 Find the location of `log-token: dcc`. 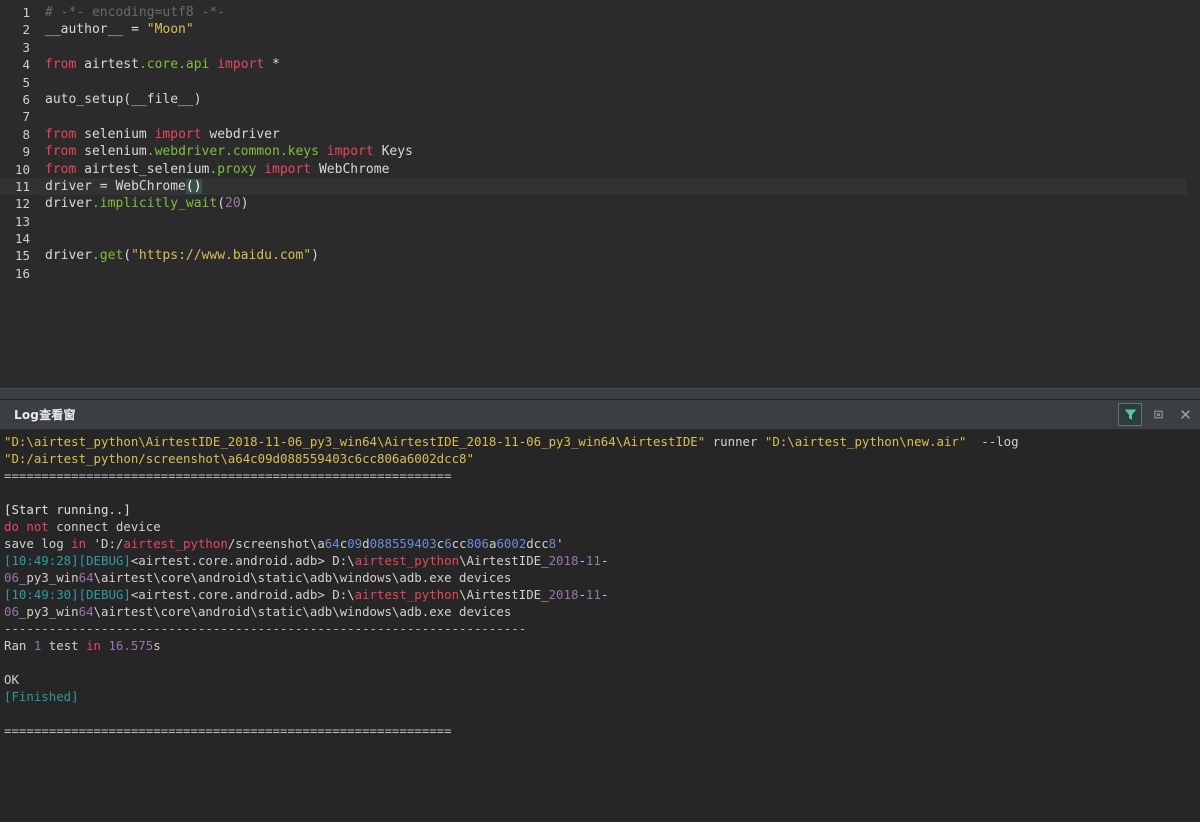

log-token: dcc is located at coordinates (537, 543).